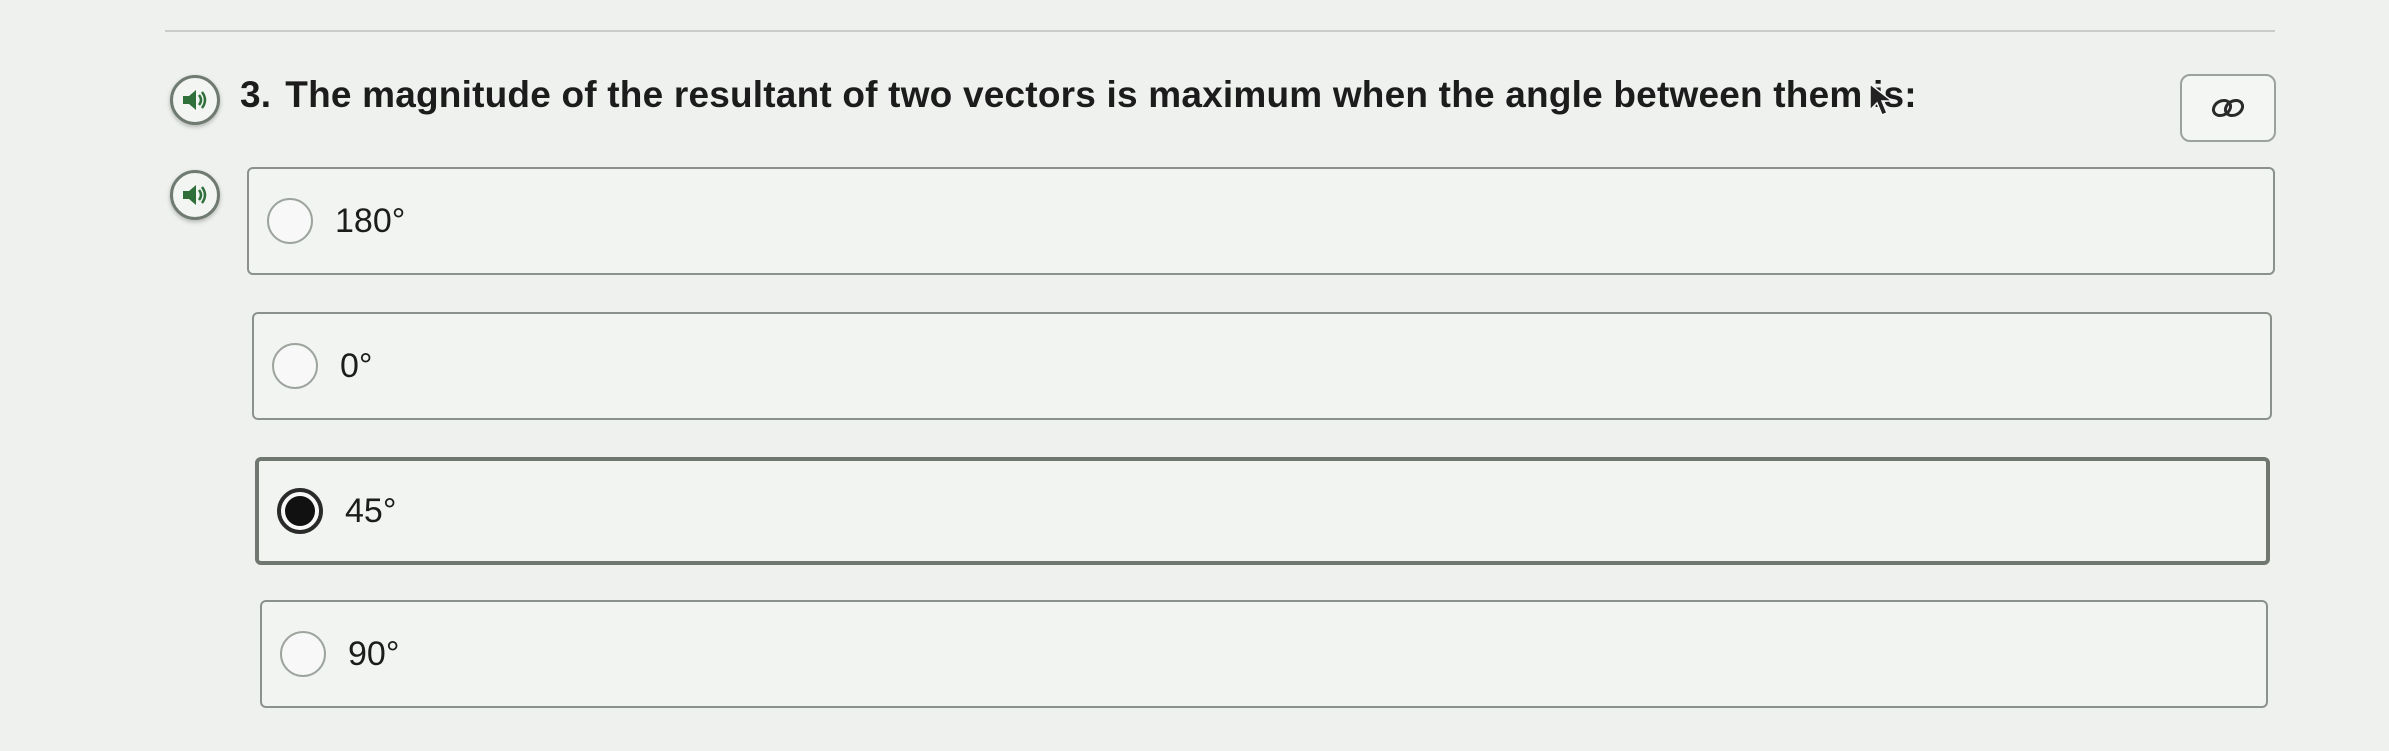  Describe the element at coordinates (370, 220) in the screenshot. I see `option-label: 180°` at that location.